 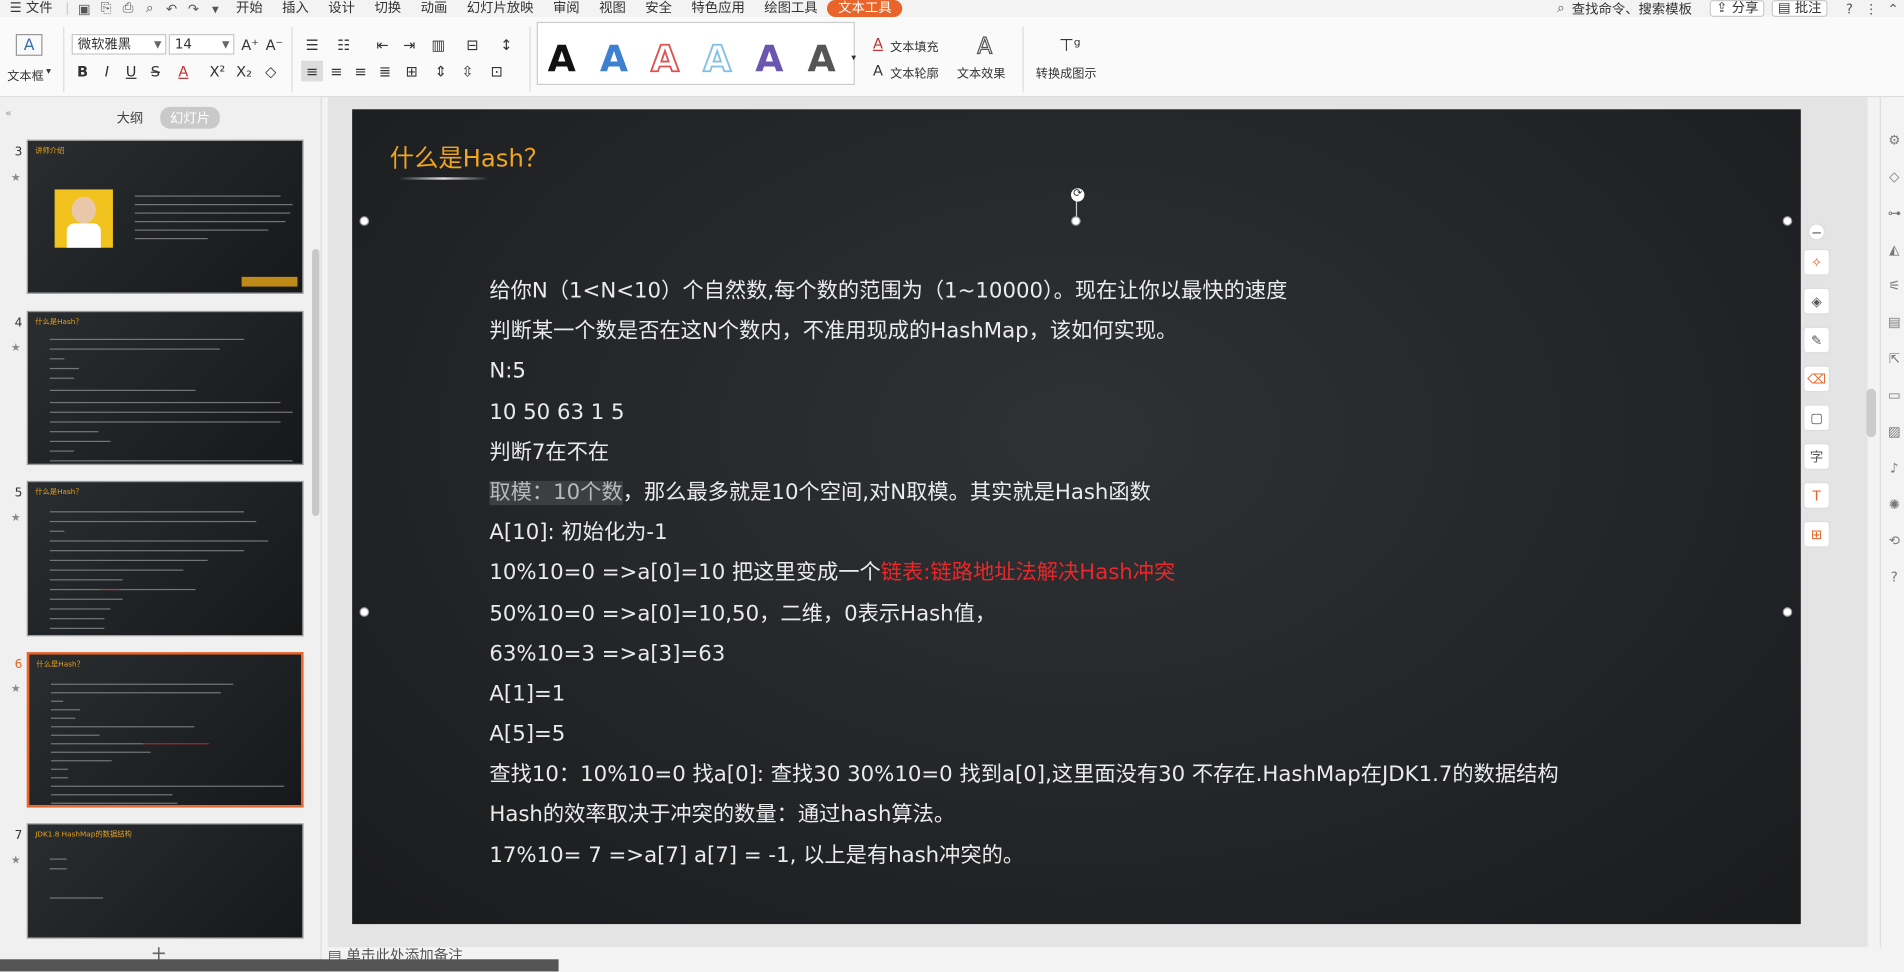 I want to click on text-style-red-outline: A, so click(x=665, y=60).